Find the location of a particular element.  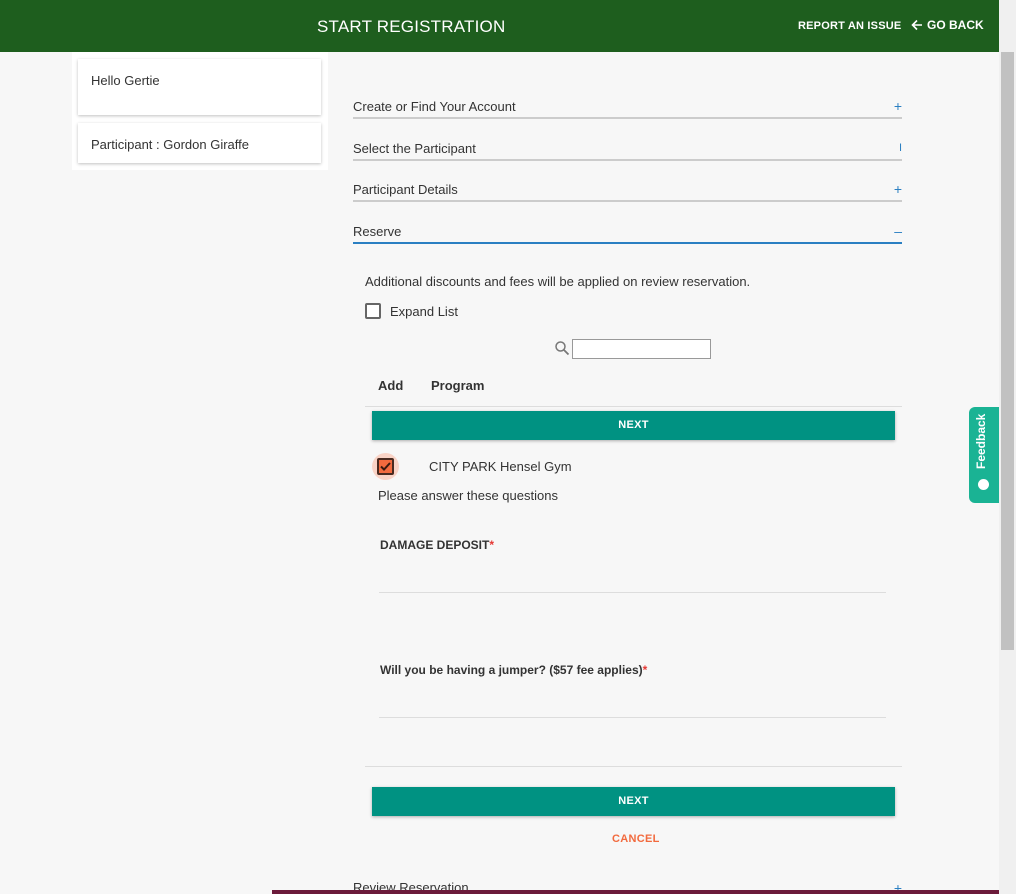

feedback-tab: Feedback is located at coordinates (984, 455).